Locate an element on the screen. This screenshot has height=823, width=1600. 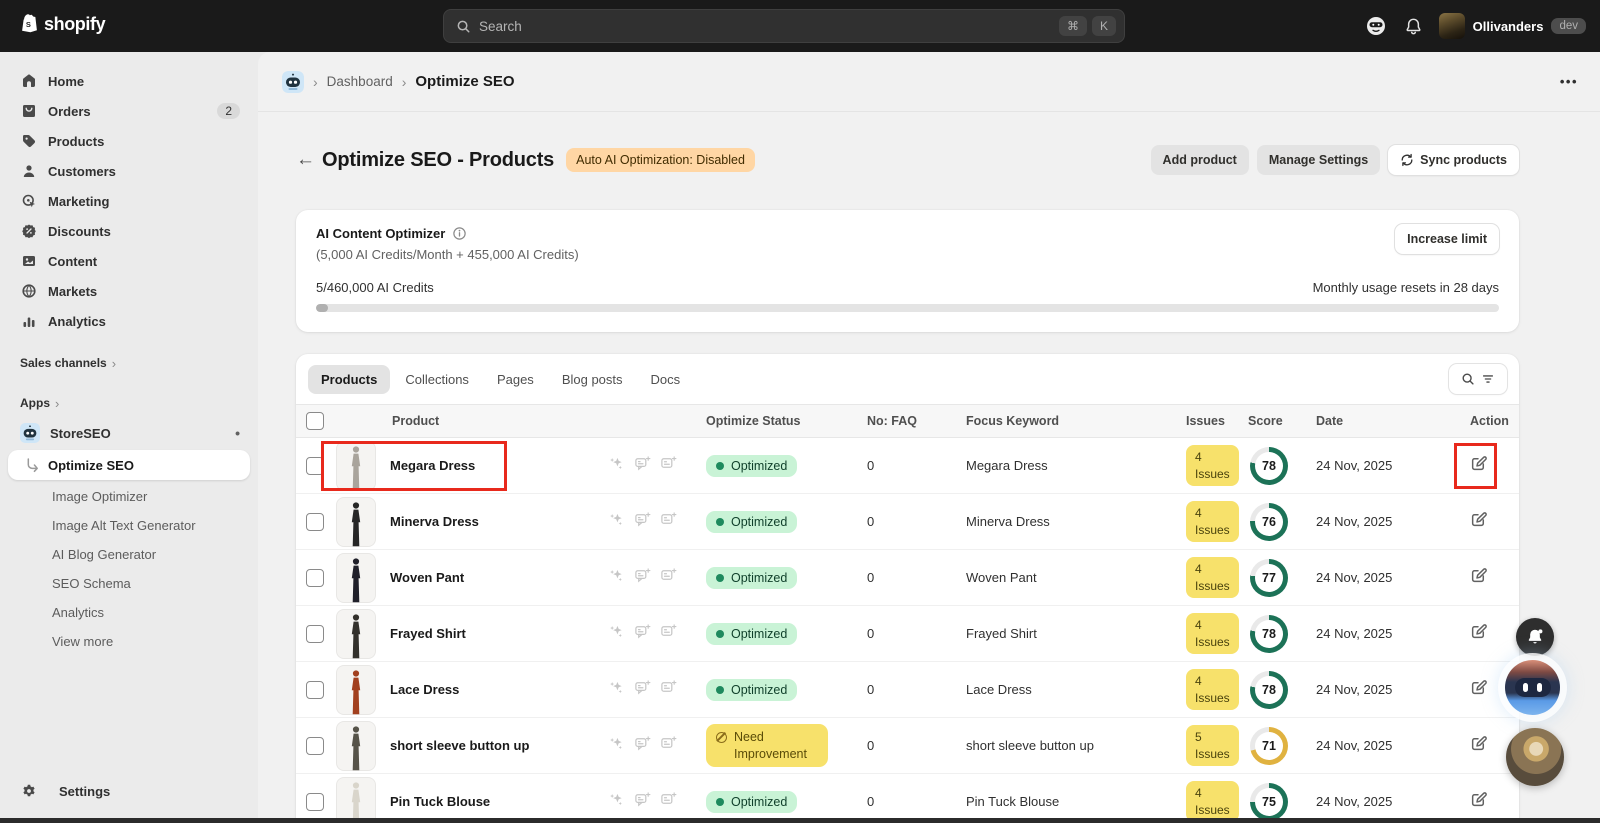
dev-badge: dev is located at coordinates (1568, 26).